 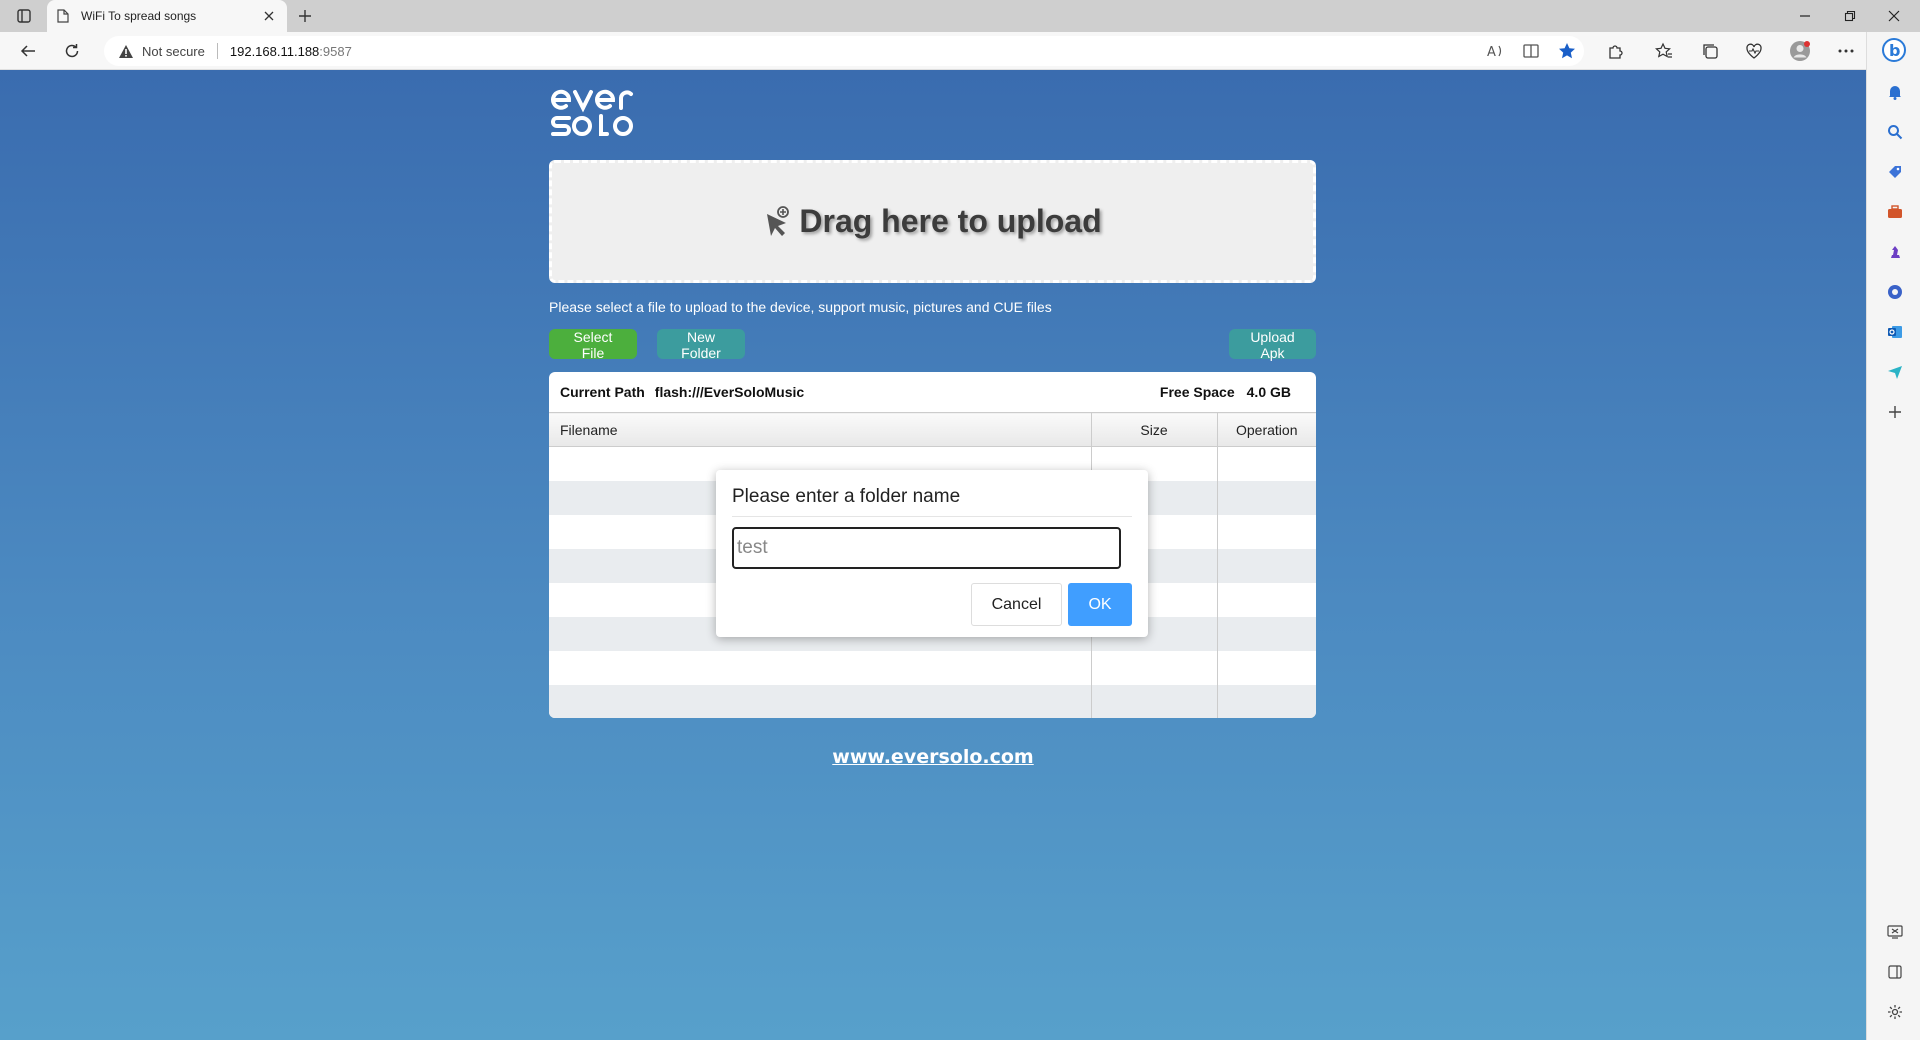 I want to click on avatar-icon, so click(x=1800, y=51).